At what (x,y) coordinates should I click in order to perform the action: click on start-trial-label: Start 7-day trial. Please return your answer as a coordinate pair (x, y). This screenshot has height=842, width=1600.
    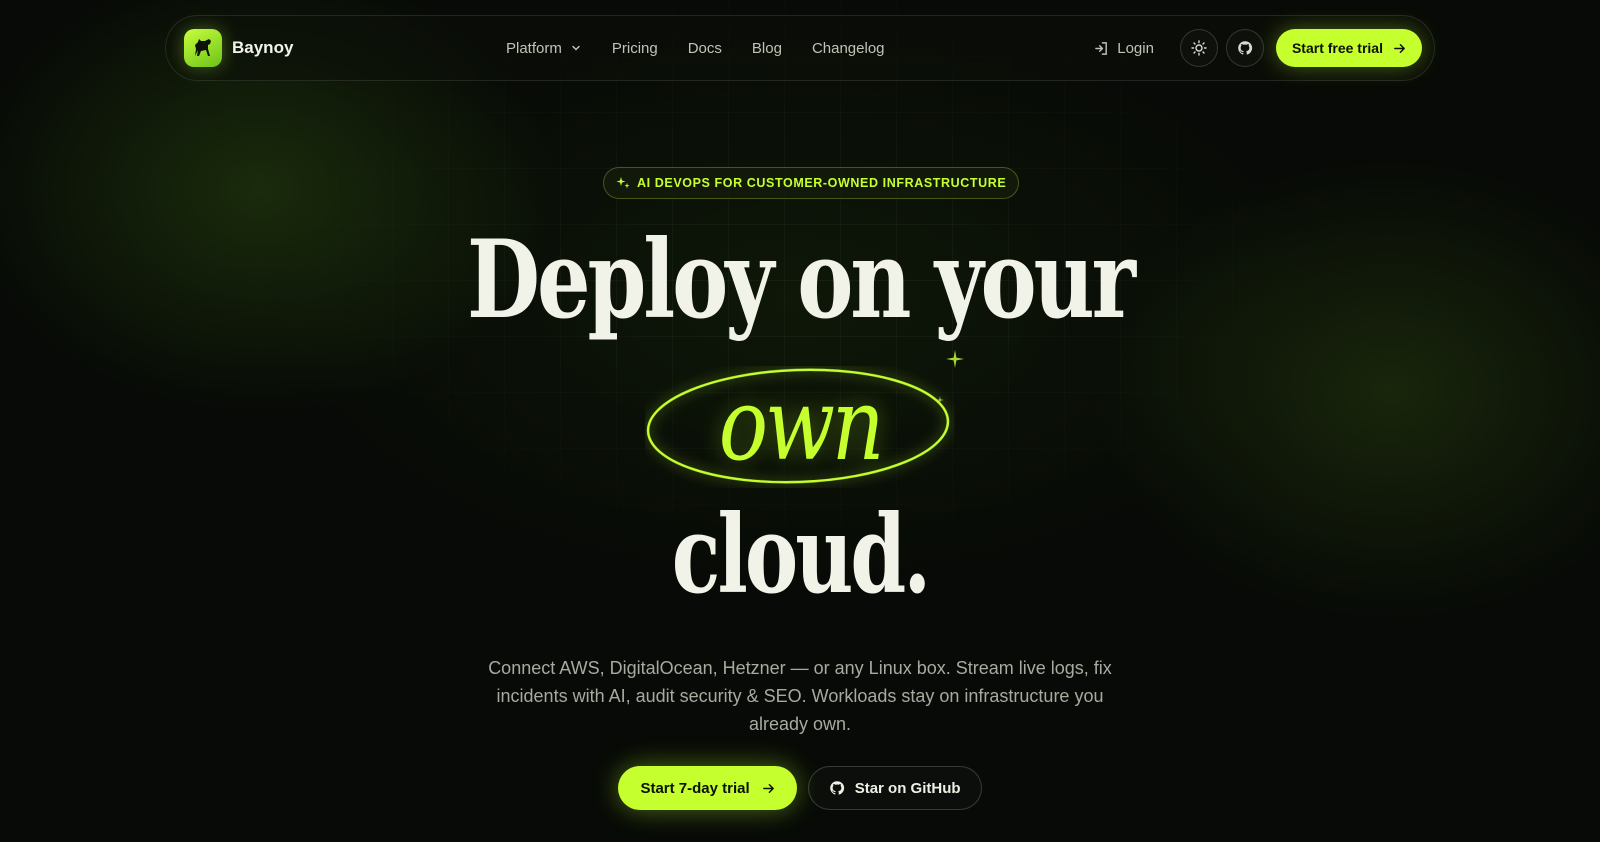
    Looking at the image, I should click on (695, 788).